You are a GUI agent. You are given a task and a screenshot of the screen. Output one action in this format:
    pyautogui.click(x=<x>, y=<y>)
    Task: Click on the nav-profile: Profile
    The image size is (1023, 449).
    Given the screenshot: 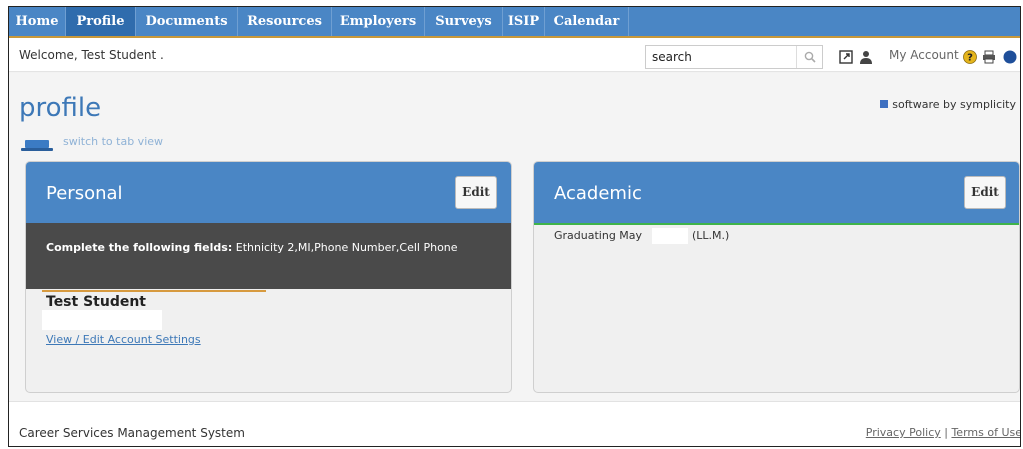 What is the action you would take?
    pyautogui.click(x=101, y=21)
    